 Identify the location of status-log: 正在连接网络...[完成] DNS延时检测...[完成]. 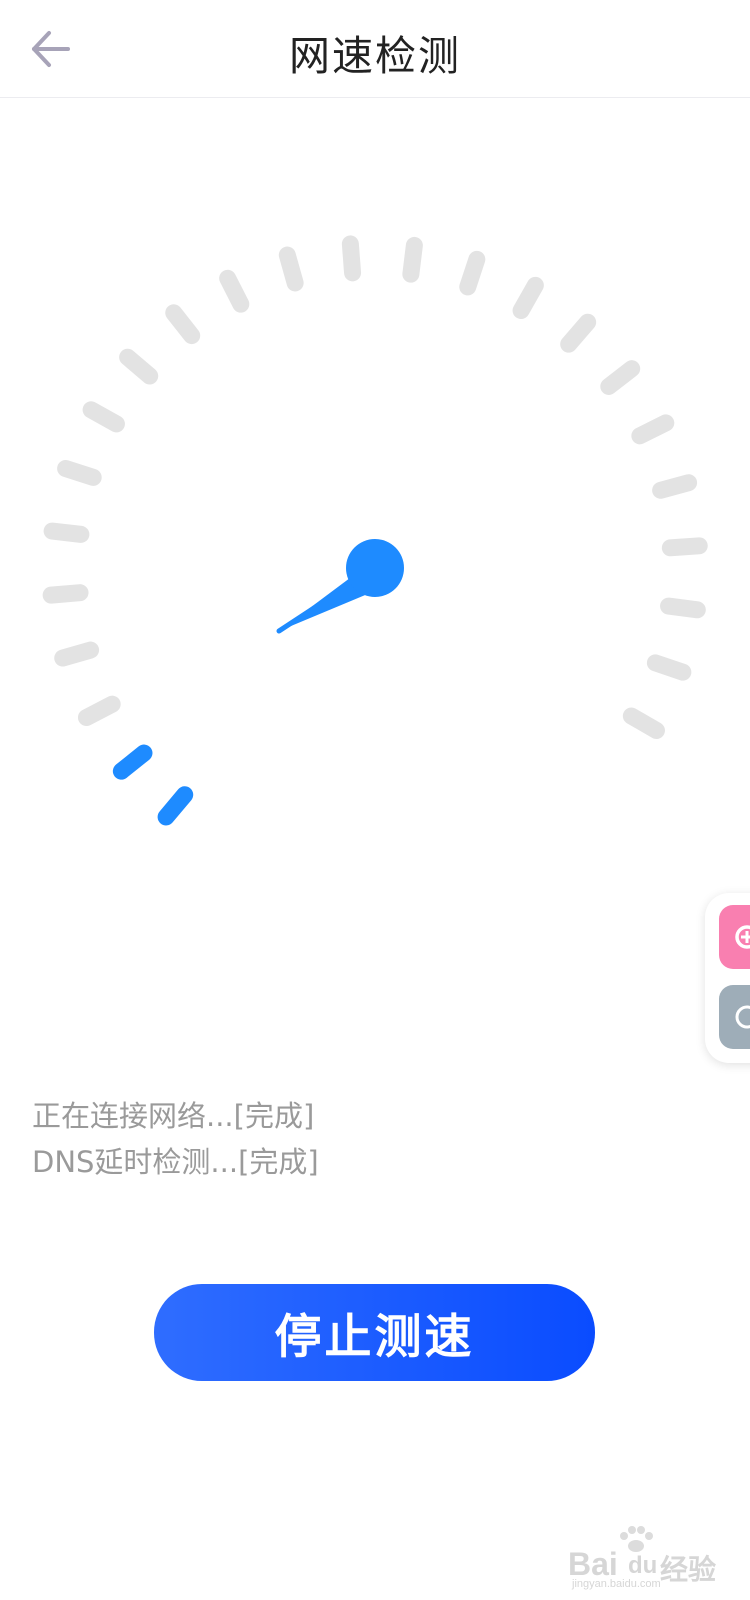
(175, 1139).